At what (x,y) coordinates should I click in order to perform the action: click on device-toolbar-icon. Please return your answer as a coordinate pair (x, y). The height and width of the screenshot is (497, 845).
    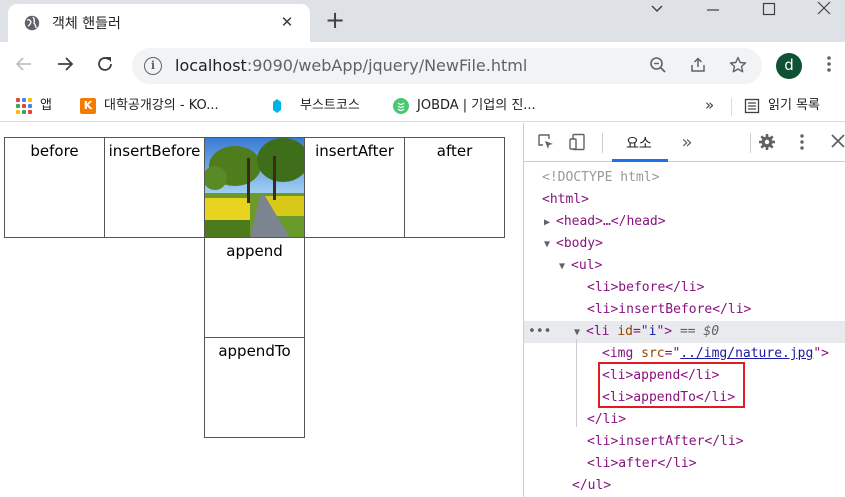
    Looking at the image, I should click on (578, 143).